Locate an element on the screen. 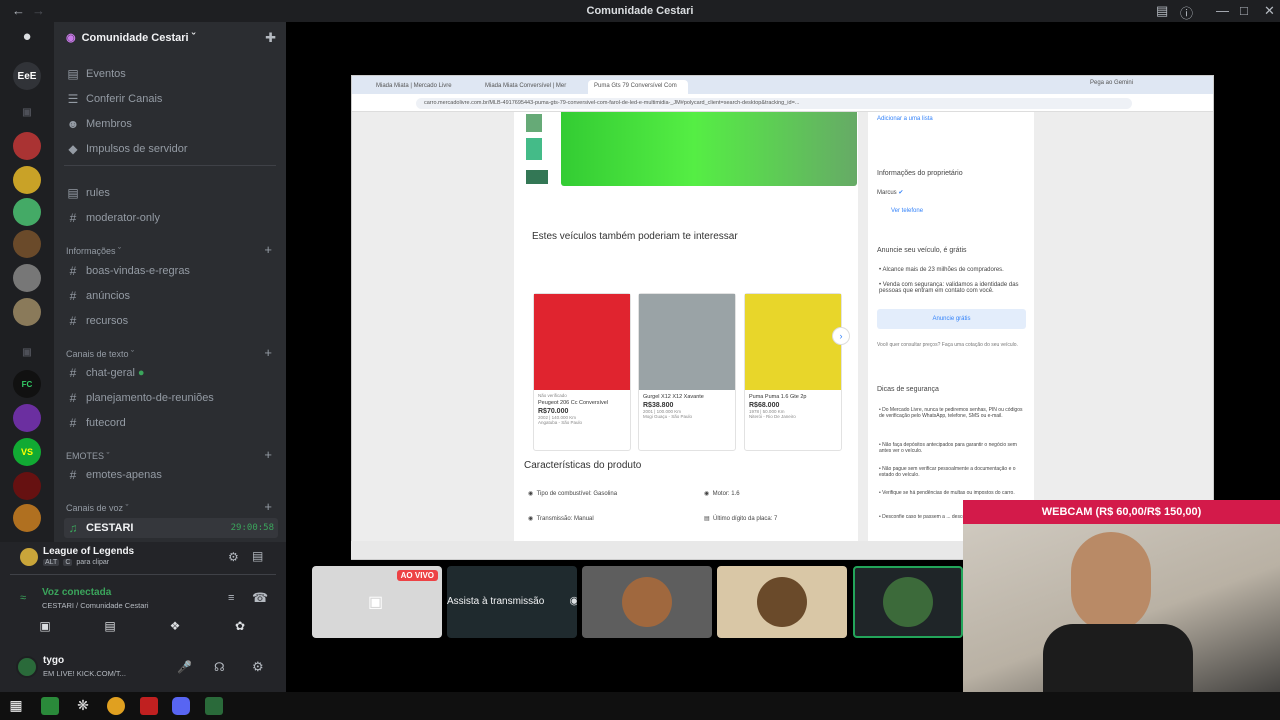 The image size is (1280, 720). car-photo is located at coordinates (709, 149).